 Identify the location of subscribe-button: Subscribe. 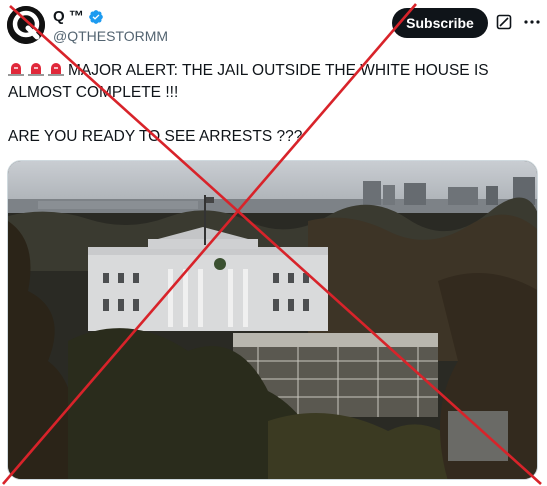
(440, 23).